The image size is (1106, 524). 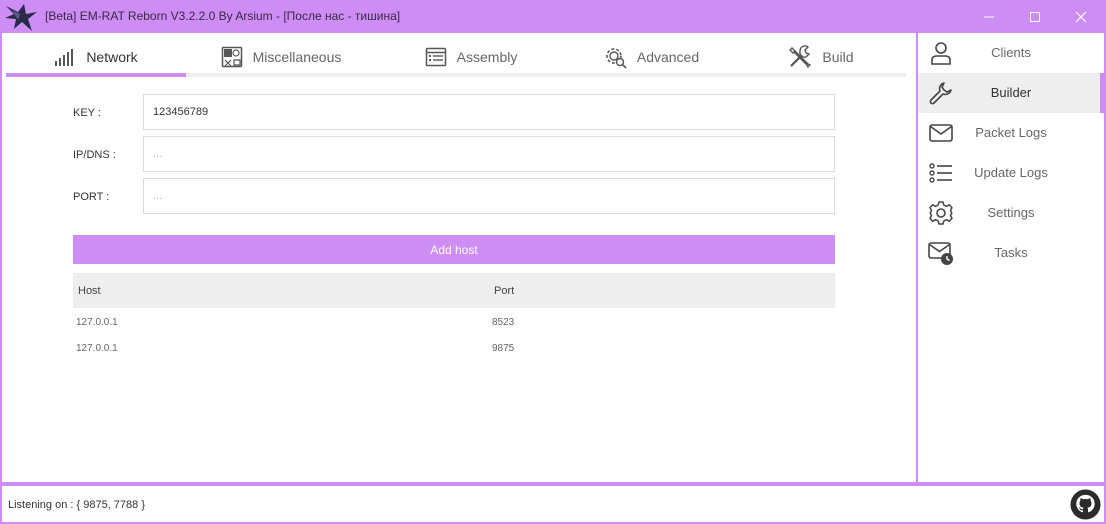 I want to click on tab-network: Network, so click(x=96, y=57).